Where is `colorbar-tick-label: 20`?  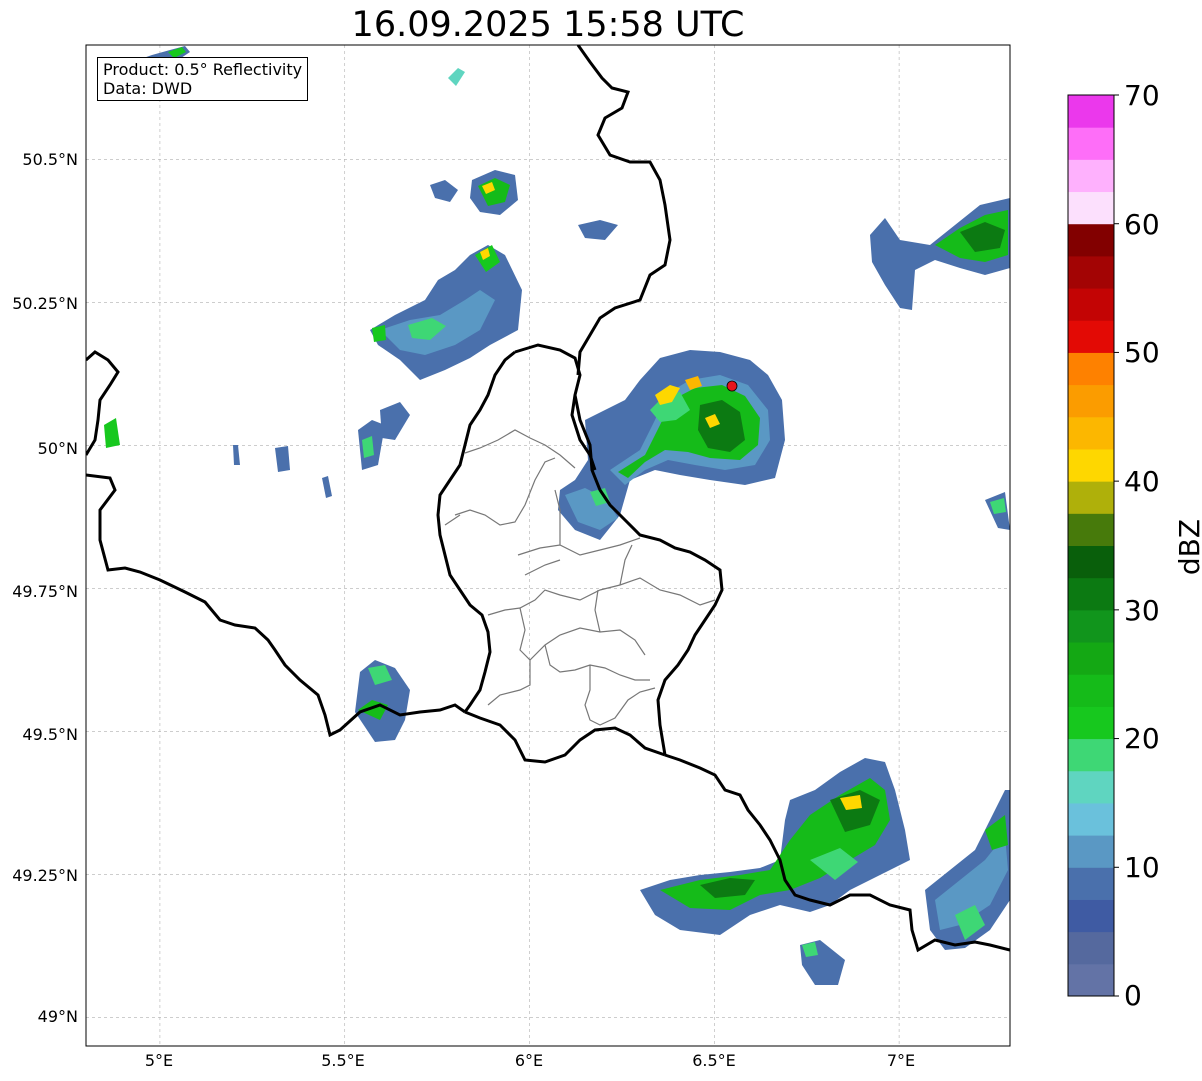 colorbar-tick-label: 20 is located at coordinates (1142, 738).